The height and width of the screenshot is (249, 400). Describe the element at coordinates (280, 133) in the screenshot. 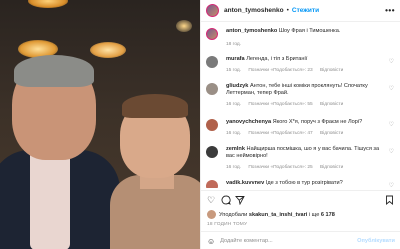

I see `comment-likes: Позначки «Подобається»: 47` at that location.